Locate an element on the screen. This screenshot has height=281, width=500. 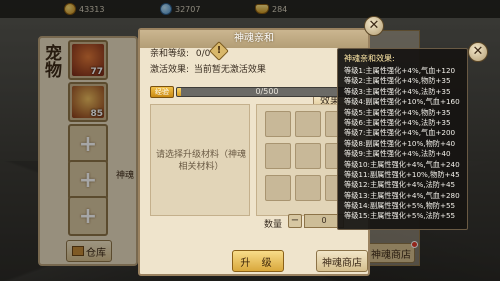
warning-icon-glyph: ! is located at coordinates (219, 50).